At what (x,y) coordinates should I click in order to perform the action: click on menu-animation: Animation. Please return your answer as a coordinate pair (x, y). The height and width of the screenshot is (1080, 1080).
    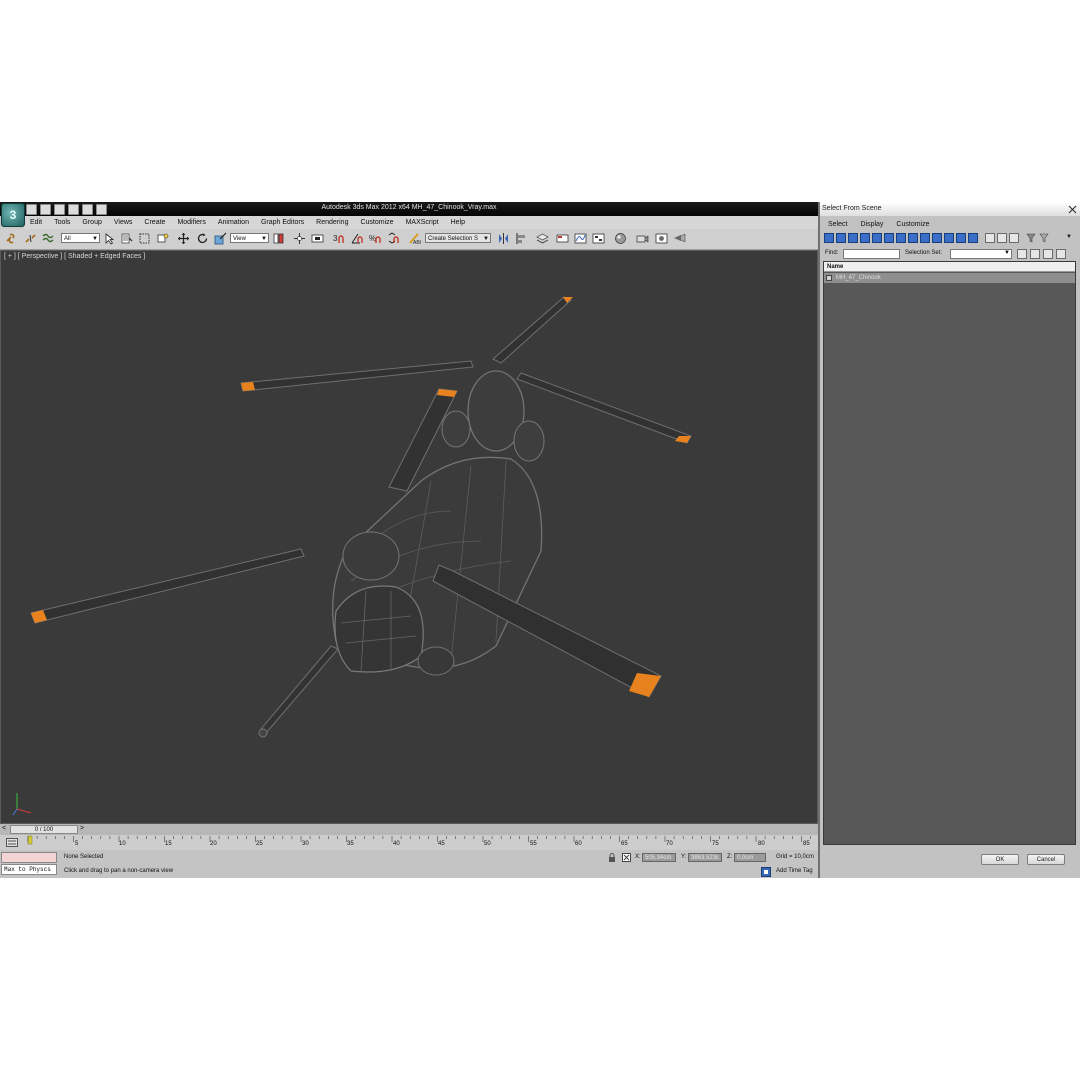
    Looking at the image, I should click on (233, 222).